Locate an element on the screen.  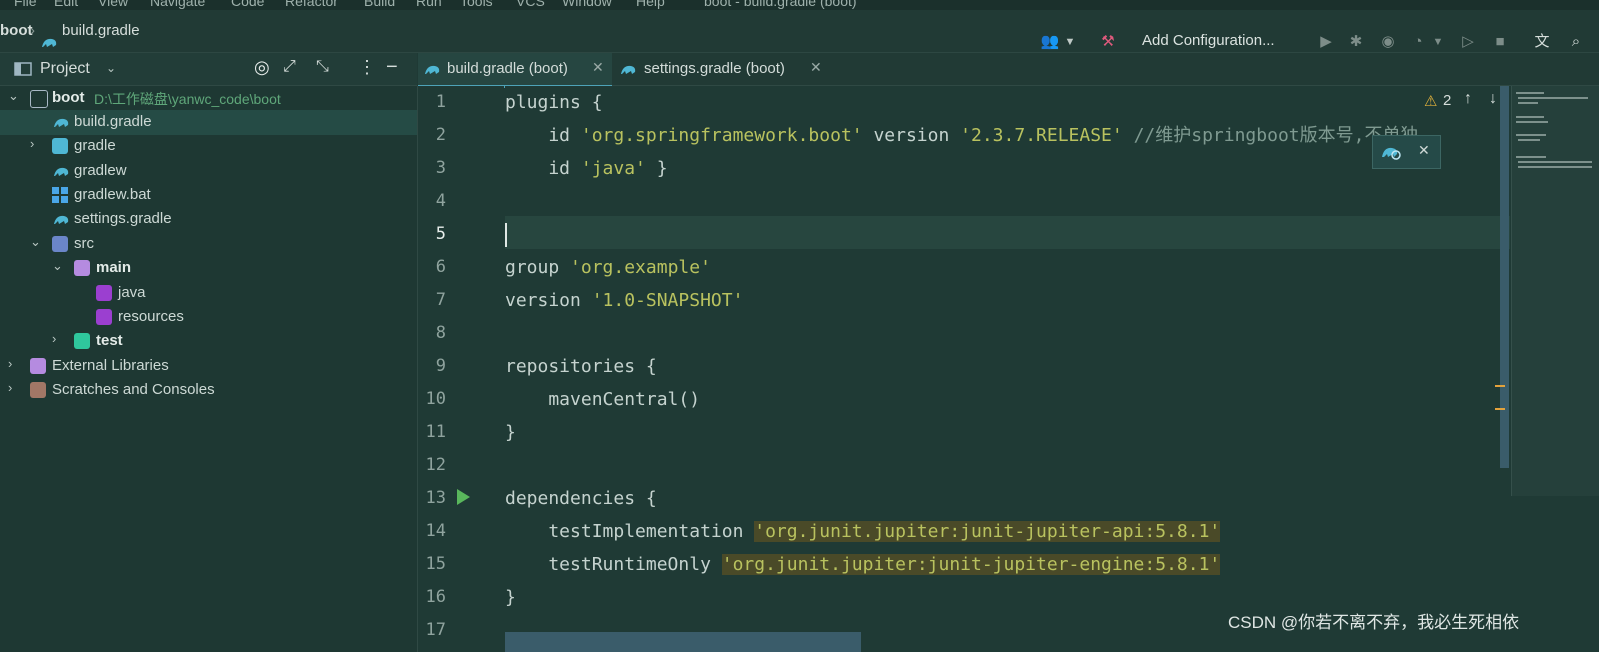
profiler-chevron-down-icon: ▼ is located at coordinates (1438, 42).